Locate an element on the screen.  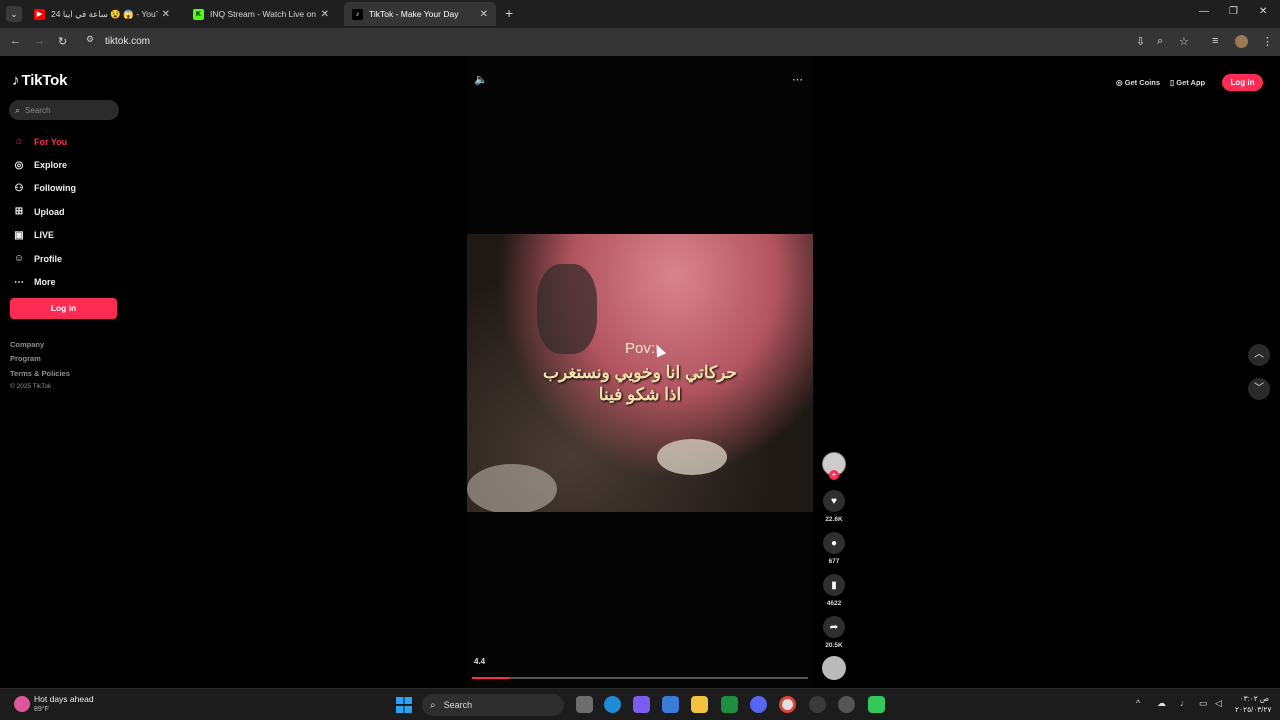
profile-avatar is located at coordinates (1241, 41).